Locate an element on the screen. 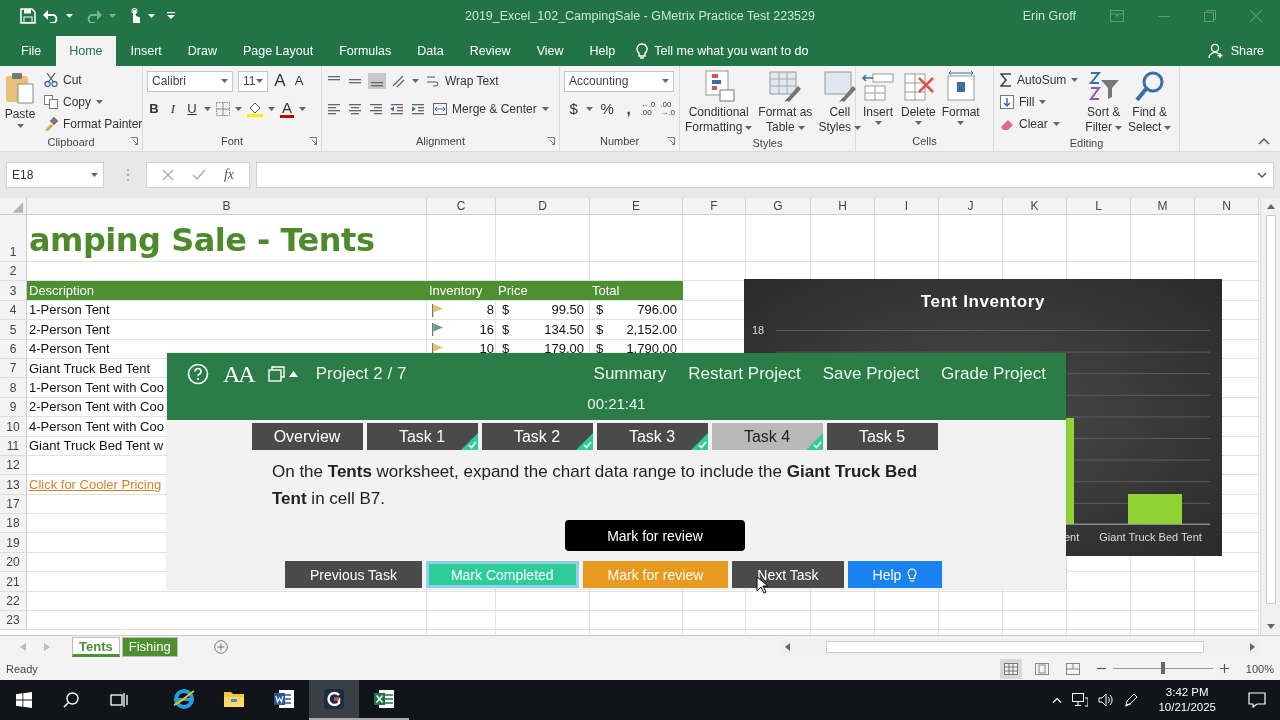 This screenshot has width=1280, height=720. row-header: 13 is located at coordinates (13, 485).